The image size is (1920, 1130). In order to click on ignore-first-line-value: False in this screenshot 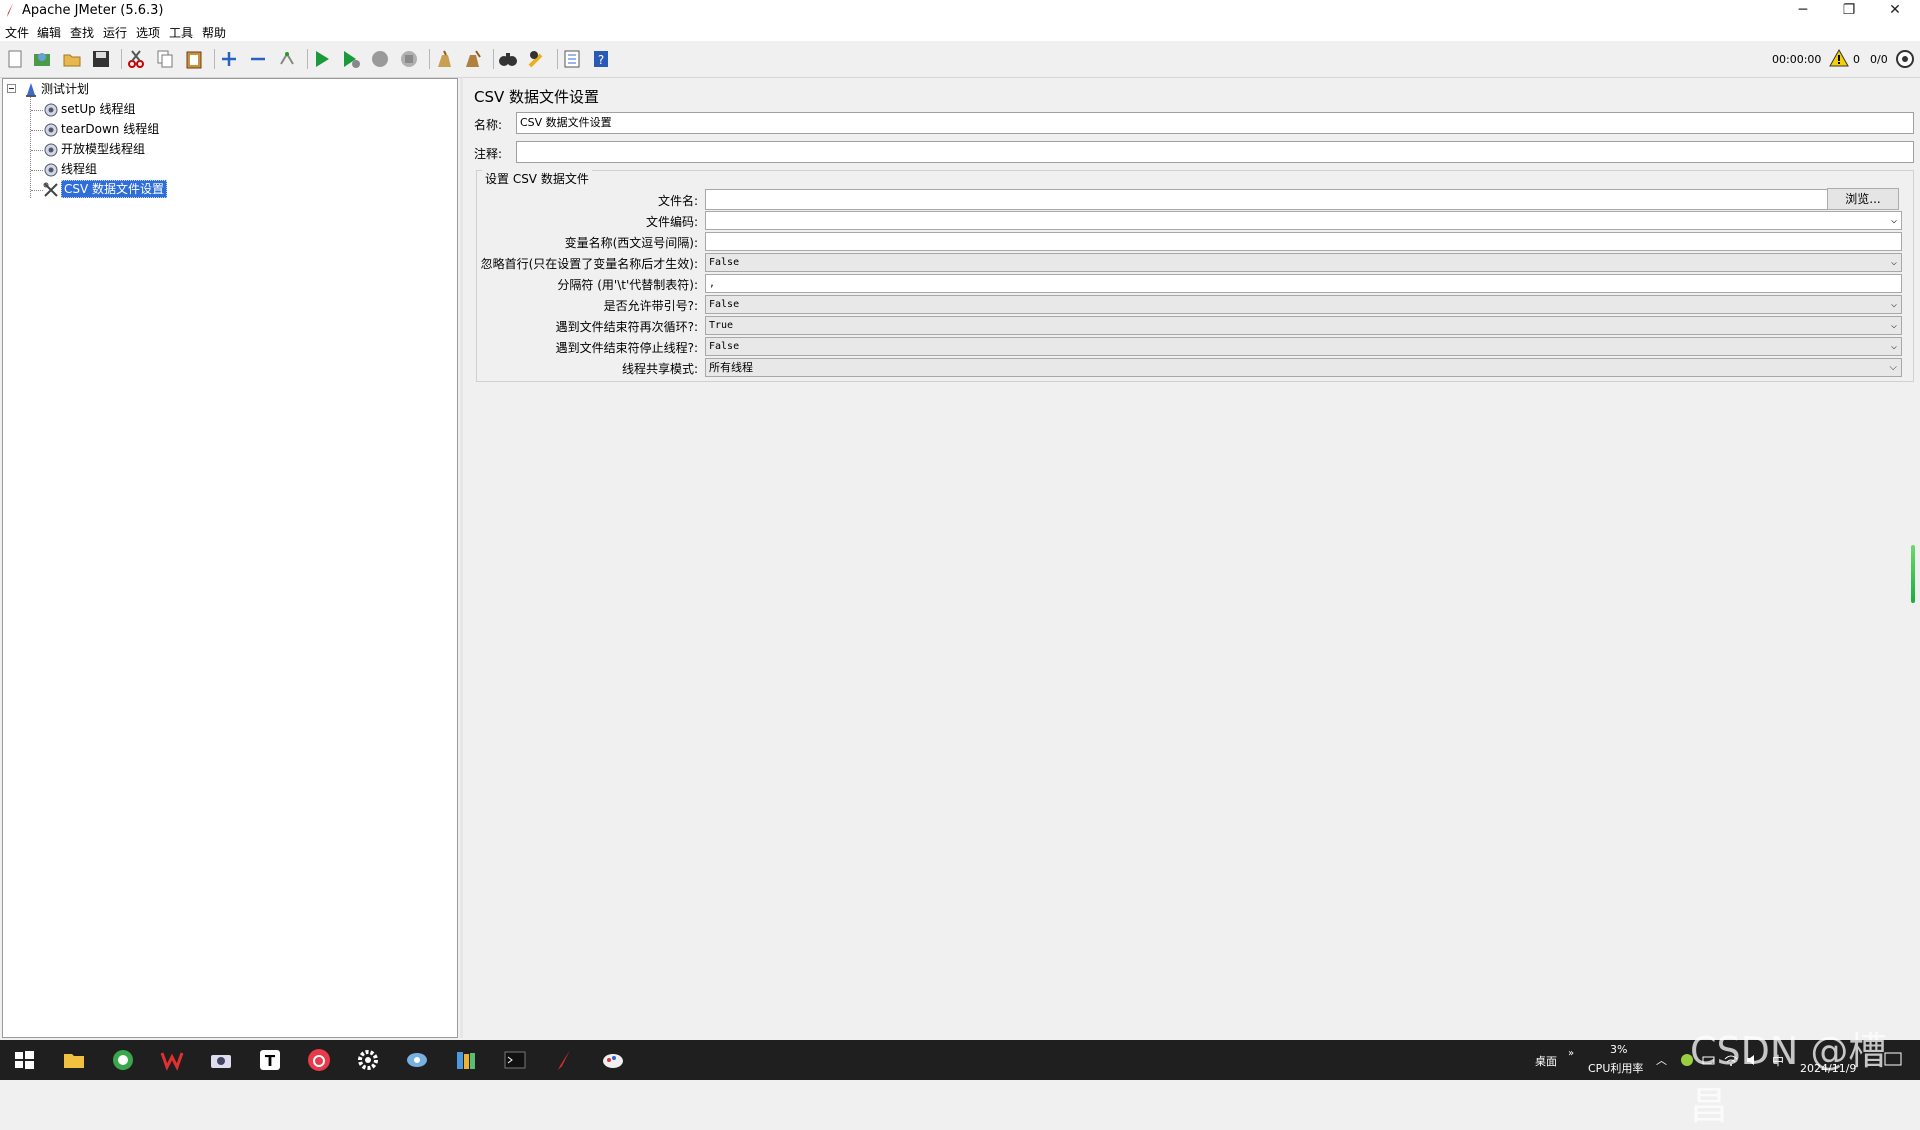, I will do `click(724, 262)`.